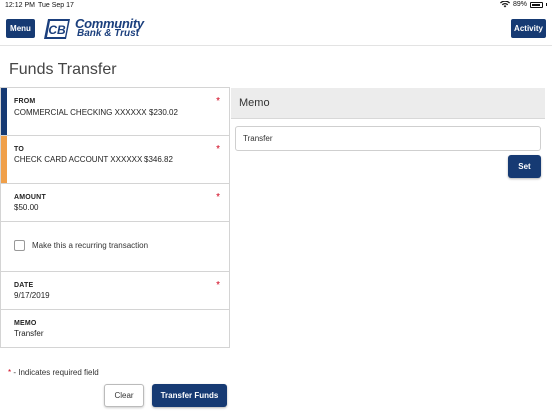 The width and height of the screenshot is (552, 414). I want to click on from-stripe, so click(4, 111).